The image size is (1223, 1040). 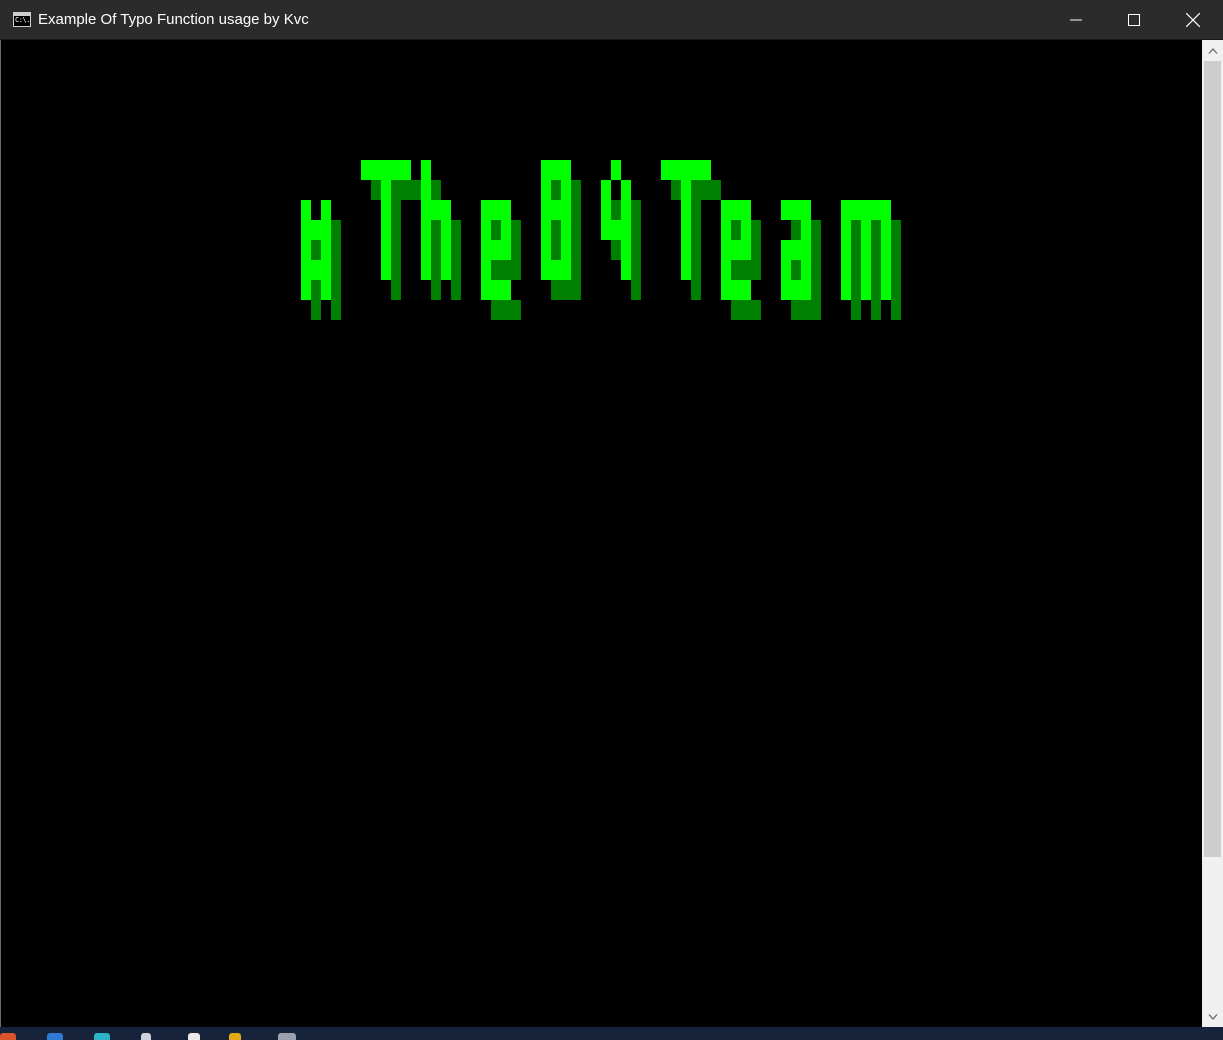 What do you see at coordinates (173, 19) in the screenshot?
I see `window-title: Example Of Typo Function usage by Kvc` at bounding box center [173, 19].